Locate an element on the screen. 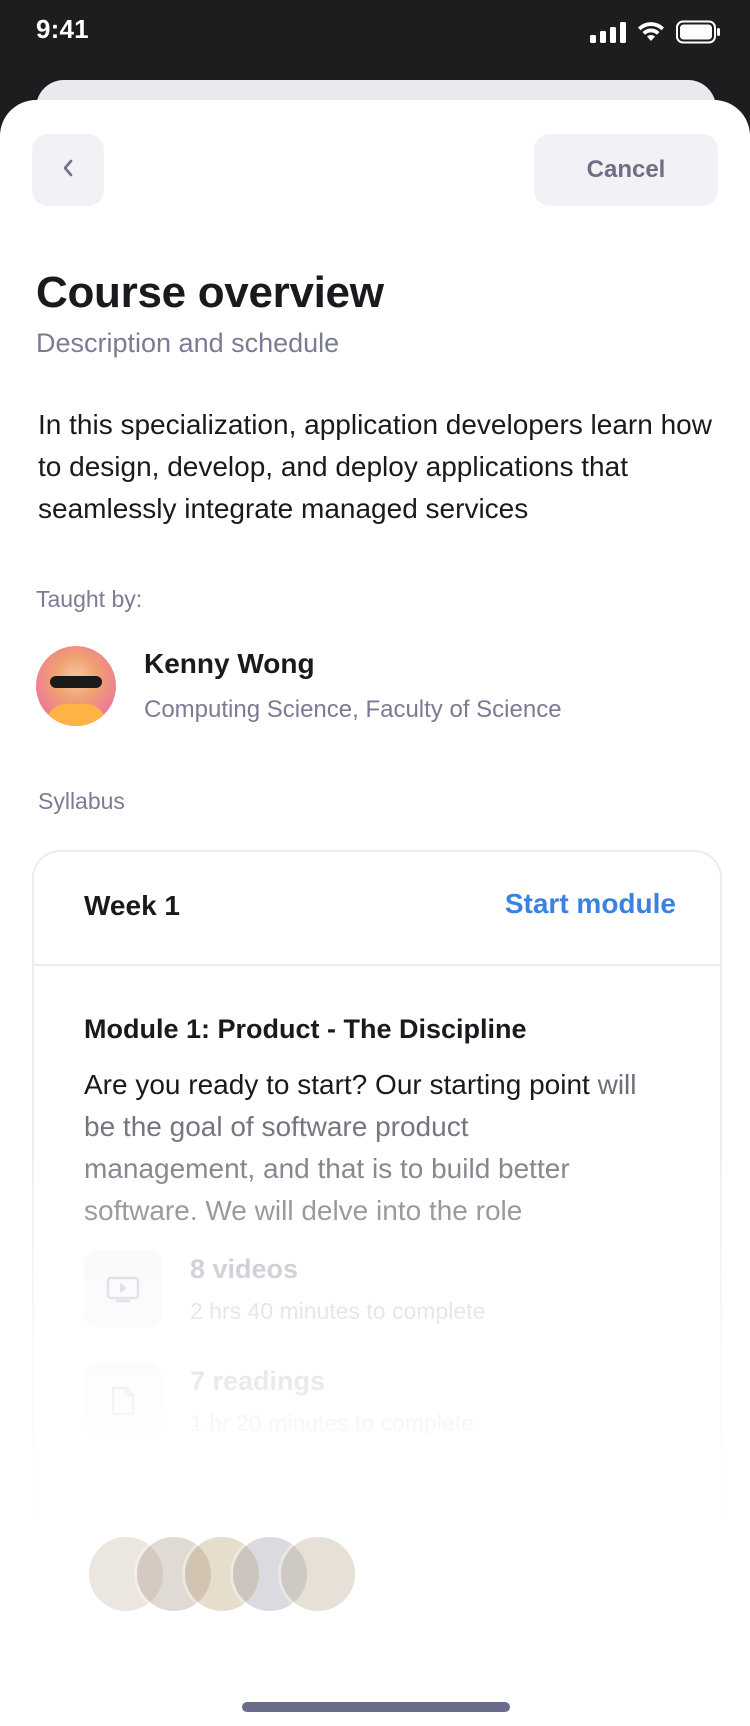 This screenshot has height=1726, width=750. battery-icon is located at coordinates (699, 32).